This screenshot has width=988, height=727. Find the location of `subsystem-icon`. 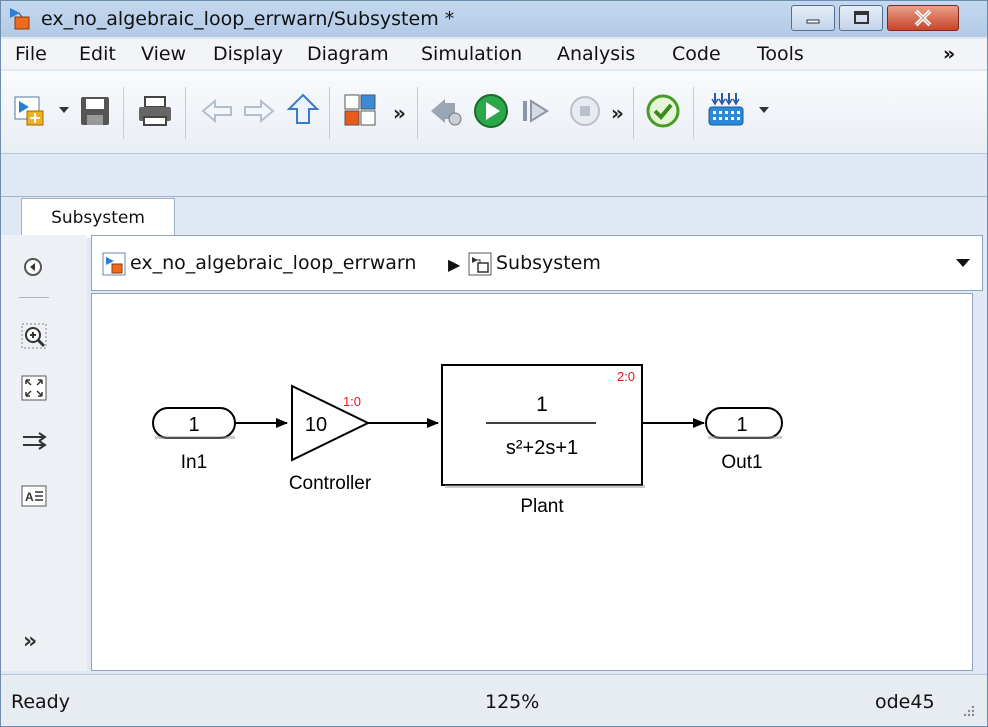

subsystem-icon is located at coordinates (480, 264).